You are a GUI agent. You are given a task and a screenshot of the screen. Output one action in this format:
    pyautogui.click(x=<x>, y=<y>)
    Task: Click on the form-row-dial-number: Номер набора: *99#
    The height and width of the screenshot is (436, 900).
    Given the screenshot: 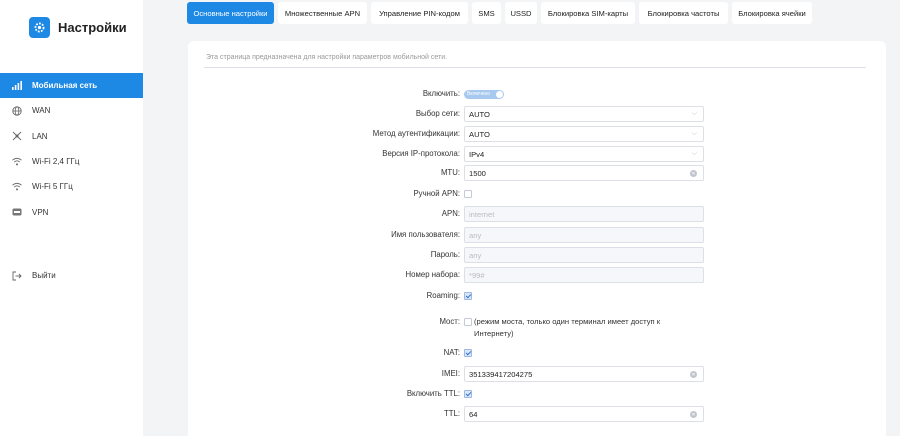 What is the action you would take?
    pyautogui.click(x=537, y=275)
    